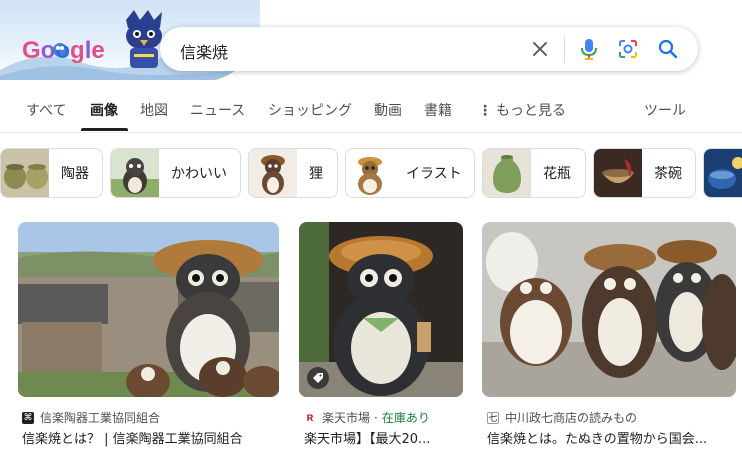 This screenshot has height=454, width=742. Describe the element at coordinates (429, 49) in the screenshot. I see `search-box: 信楽焼` at that location.